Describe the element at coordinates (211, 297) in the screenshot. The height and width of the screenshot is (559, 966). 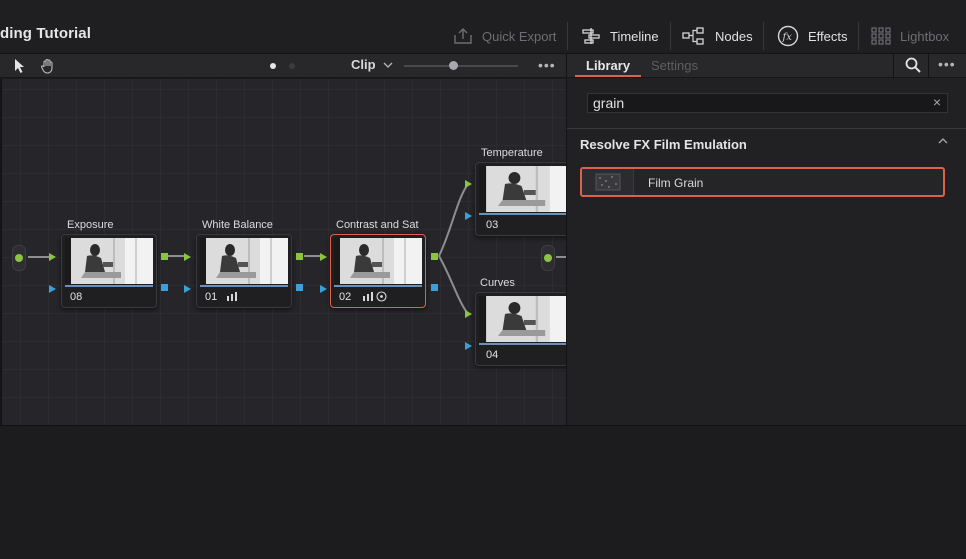
I see `node-number: 01` at that location.